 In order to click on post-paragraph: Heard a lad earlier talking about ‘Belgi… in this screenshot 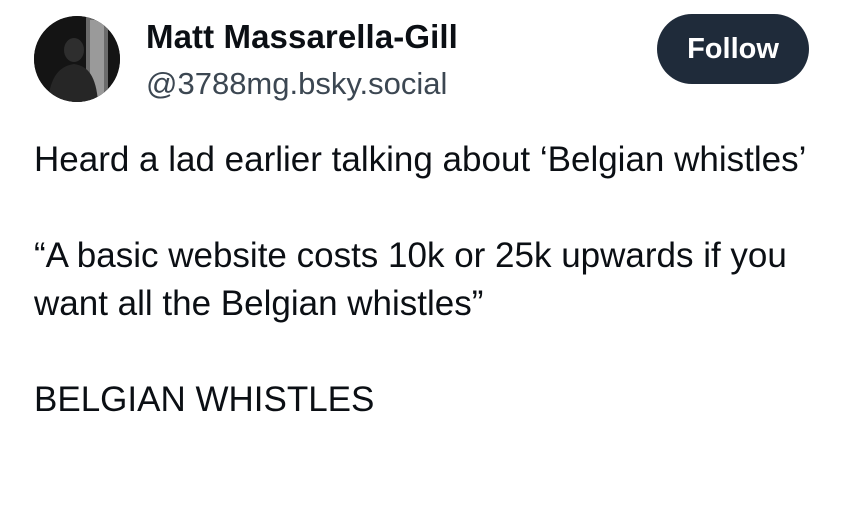, I will do `click(420, 159)`.